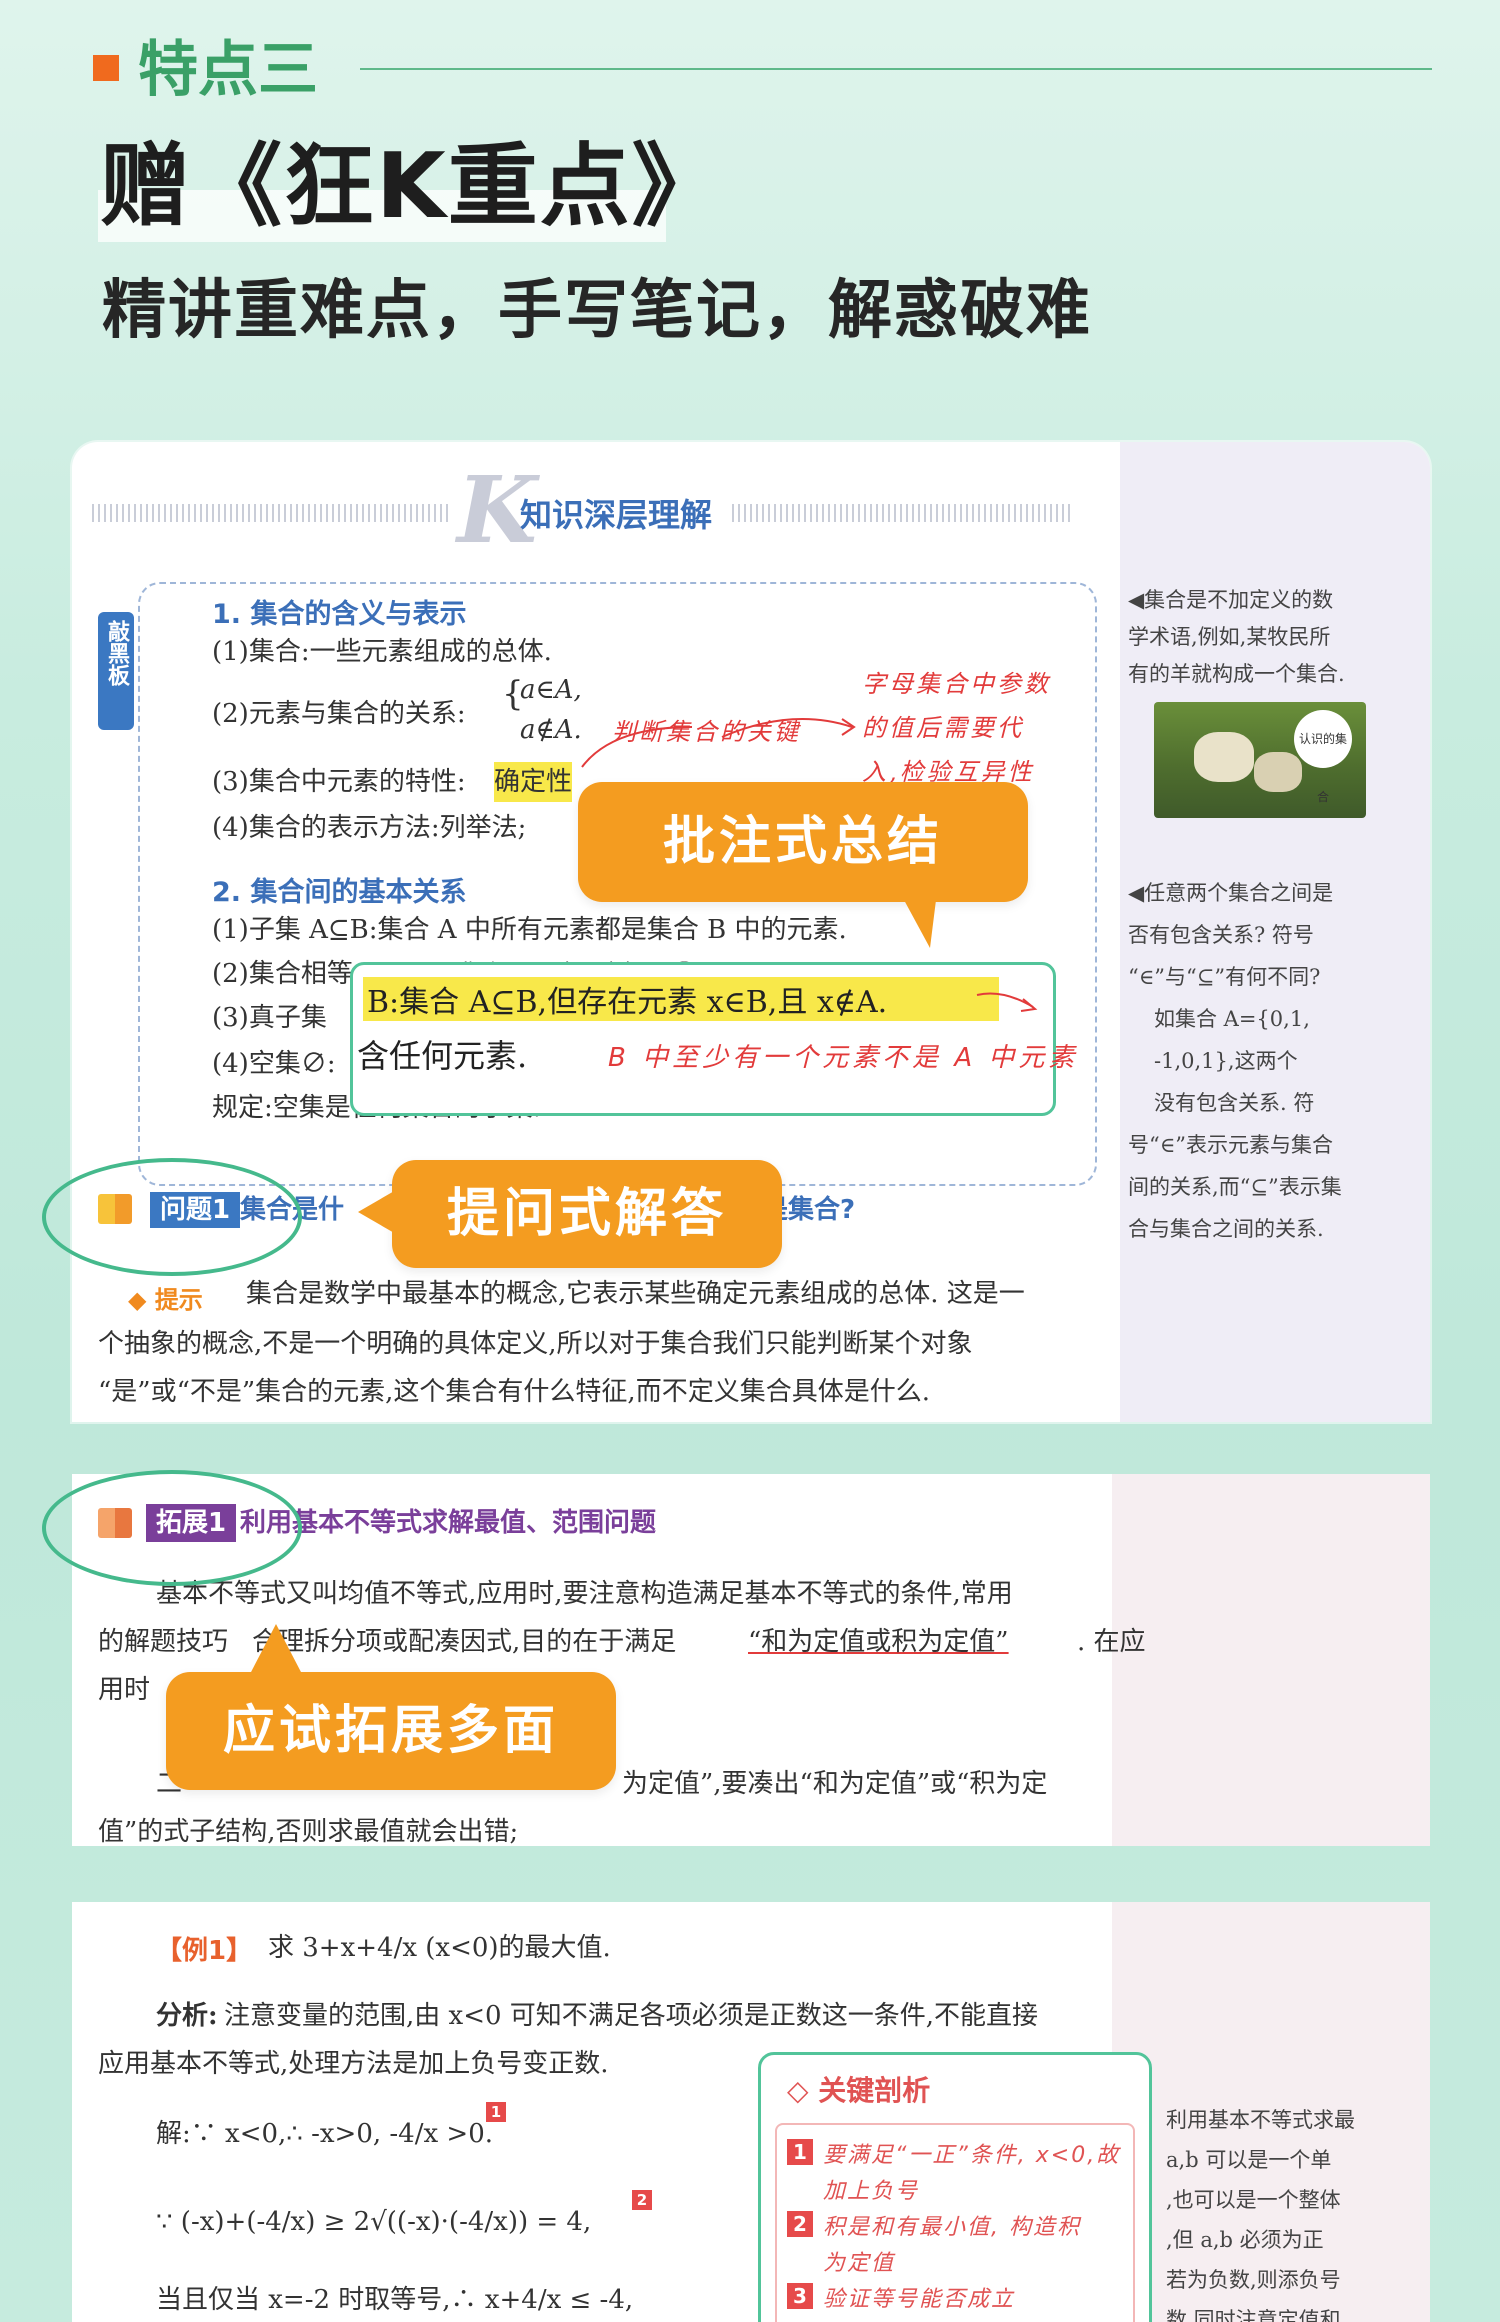 The width and height of the screenshot is (1500, 2322). Describe the element at coordinates (442, 1056) in the screenshot. I see `callout-line: 含任何元素.` at that location.